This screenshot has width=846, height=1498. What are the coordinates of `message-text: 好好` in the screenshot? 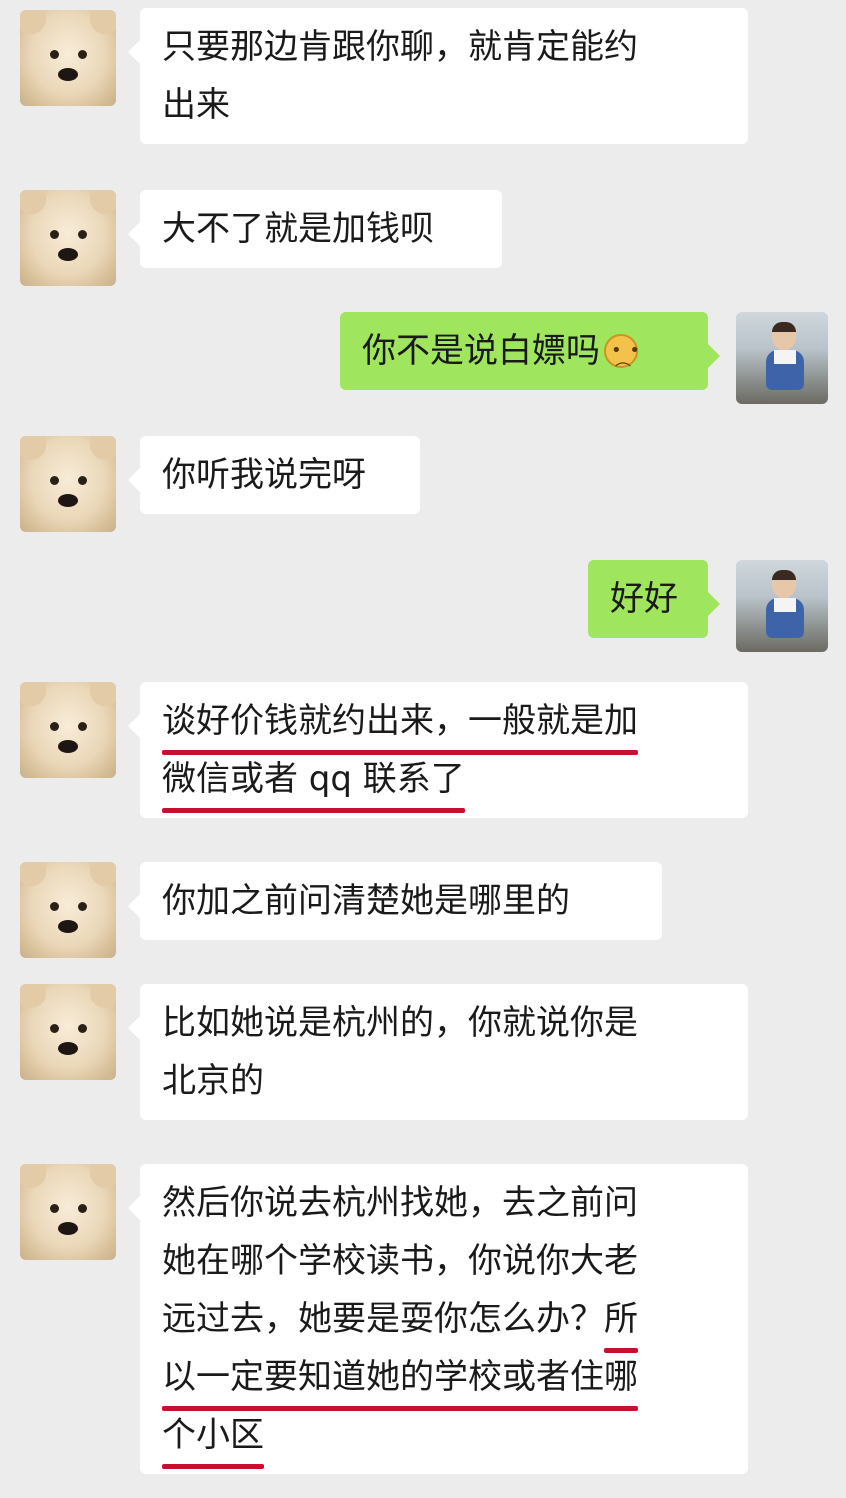 It's located at (644, 599).